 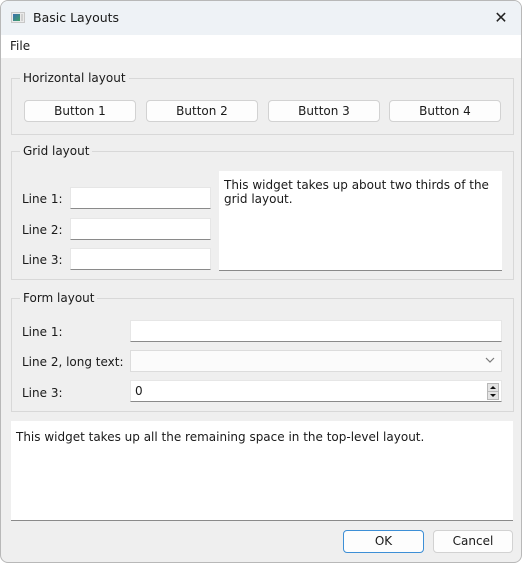 I want to click on grid-line1-label: Line 1:, so click(x=42, y=199).